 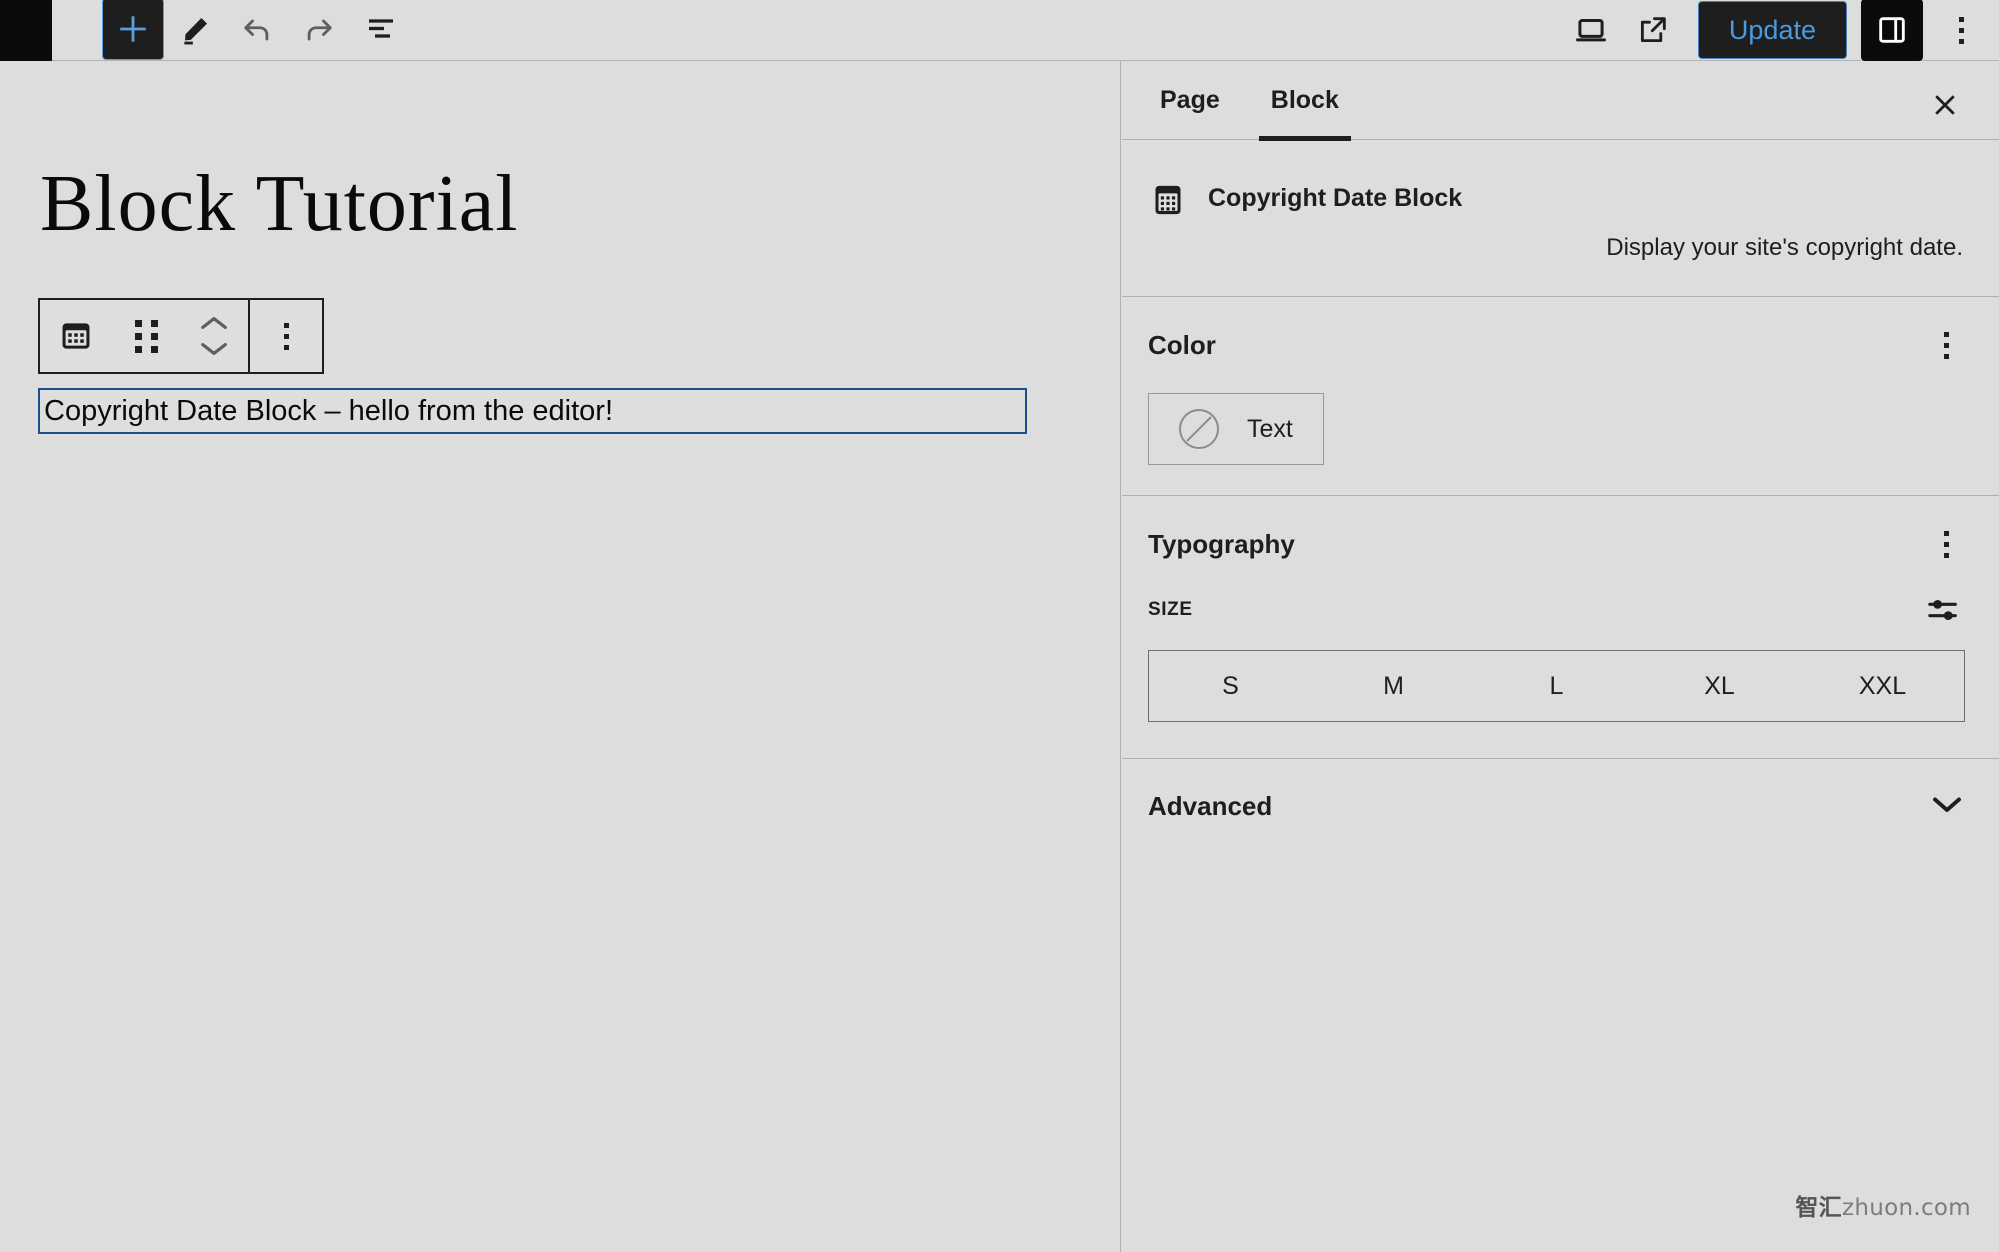 What do you see at coordinates (1560, 396) in the screenshot?
I see `color-section: Color Text` at bounding box center [1560, 396].